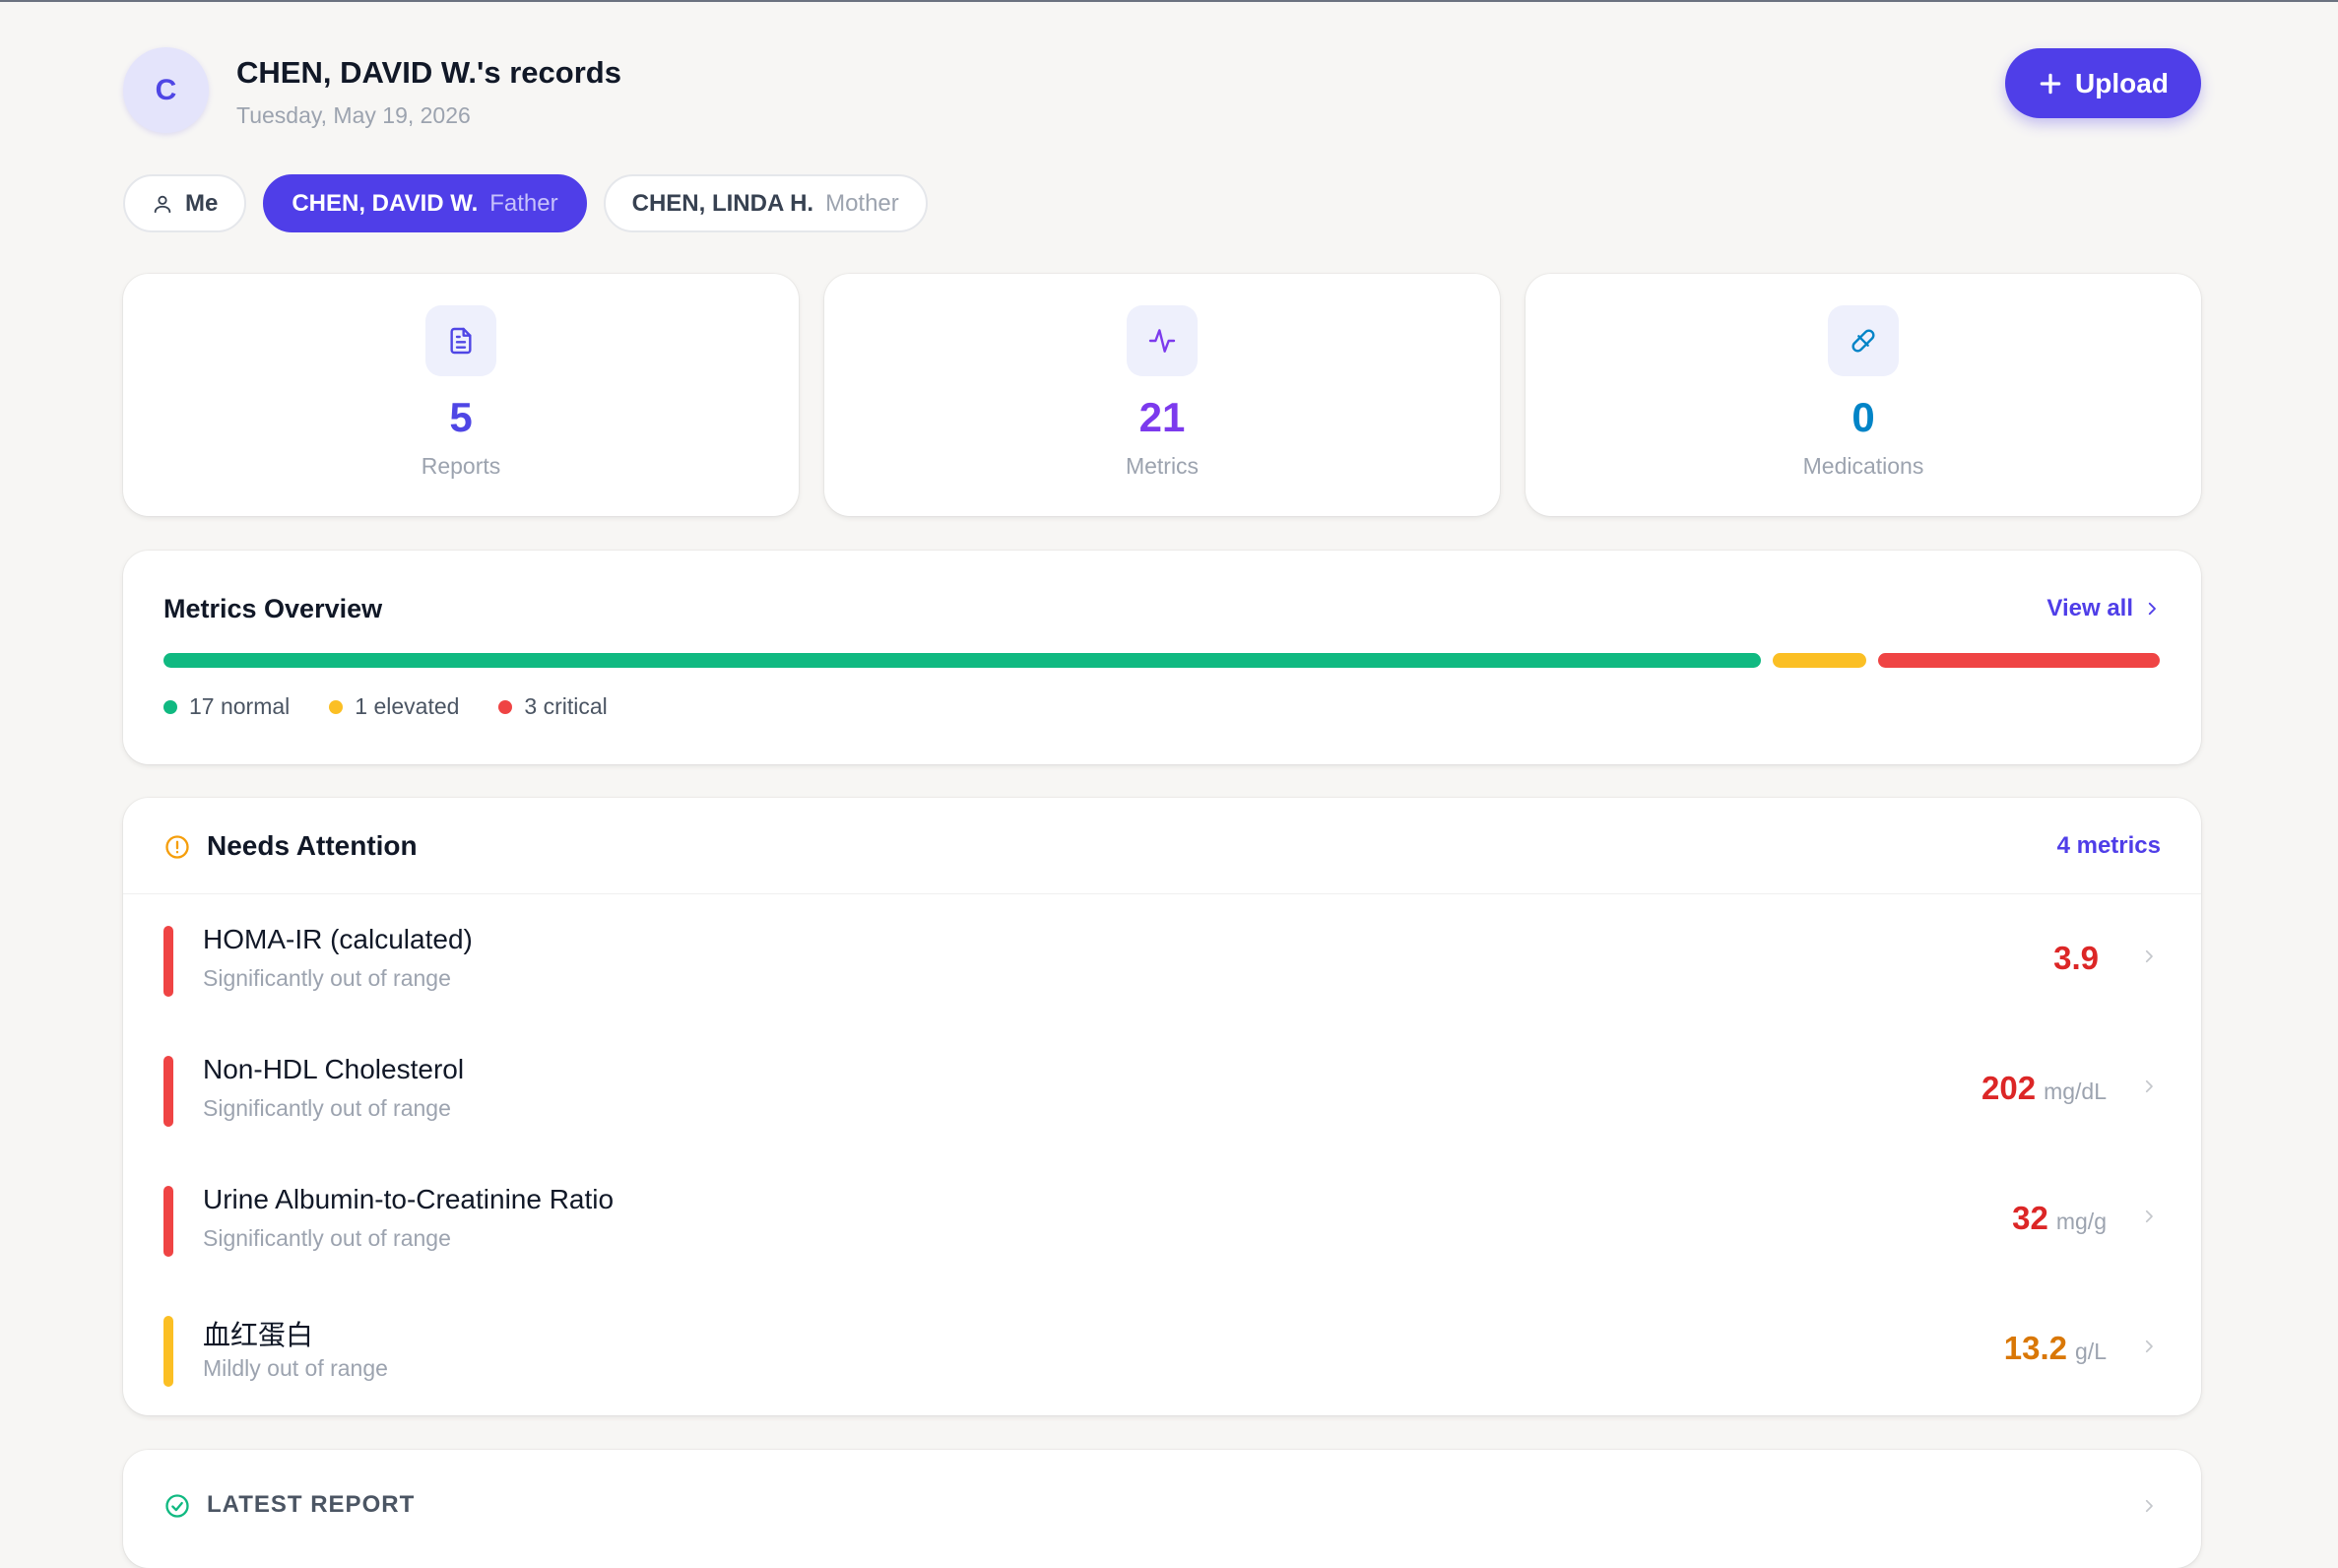 The height and width of the screenshot is (1568, 2338). What do you see at coordinates (295, 1368) in the screenshot?
I see `metric-status: Mildly out of range` at bounding box center [295, 1368].